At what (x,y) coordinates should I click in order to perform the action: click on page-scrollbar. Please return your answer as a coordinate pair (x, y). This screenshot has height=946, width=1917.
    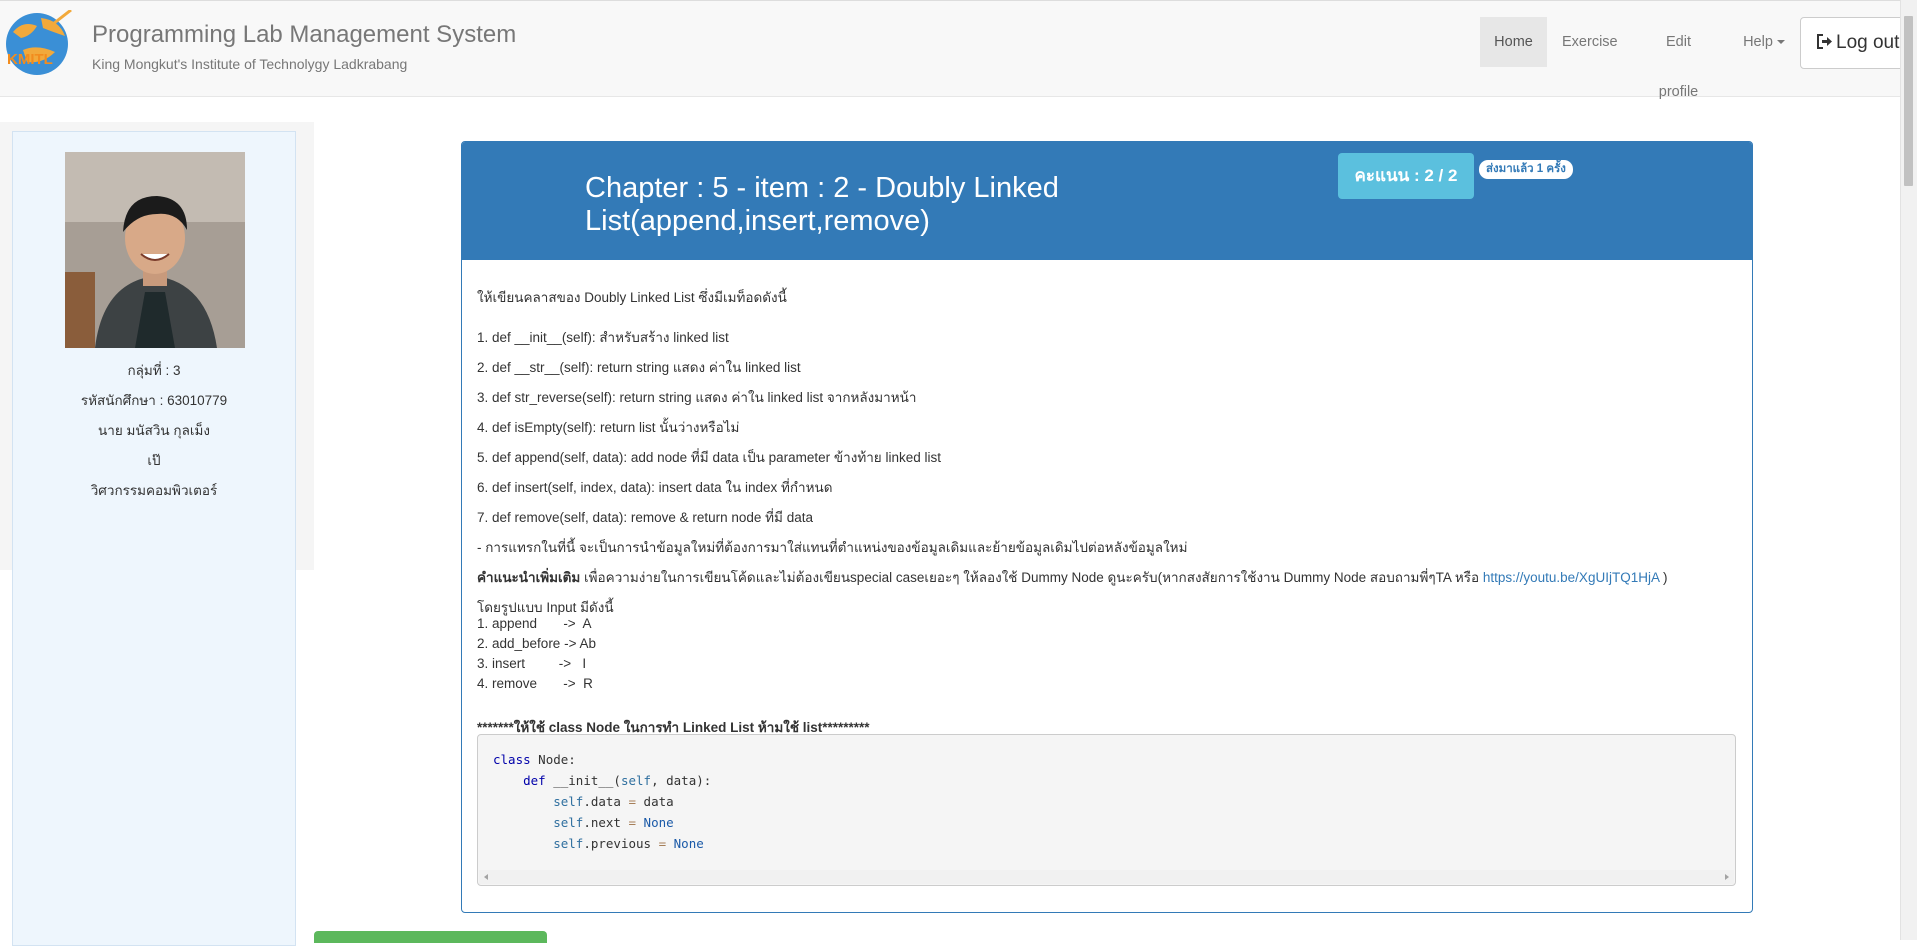
    Looking at the image, I should click on (1908, 470).